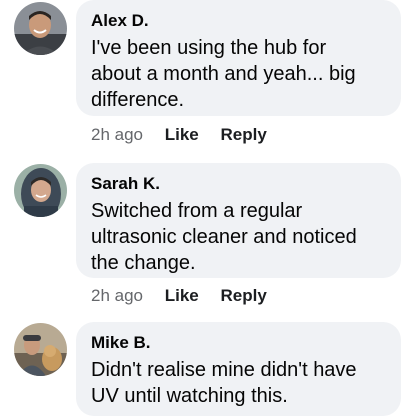  What do you see at coordinates (239, 343) in the screenshot?
I see `comment-author: Mike B.` at bounding box center [239, 343].